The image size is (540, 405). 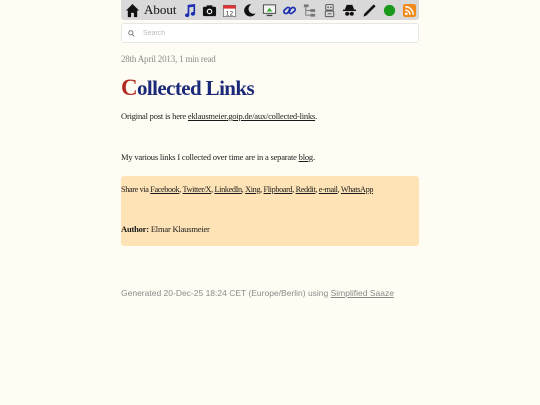 What do you see at coordinates (197, 189) in the screenshot?
I see `share-twitter-link: Twitter/X` at bounding box center [197, 189].